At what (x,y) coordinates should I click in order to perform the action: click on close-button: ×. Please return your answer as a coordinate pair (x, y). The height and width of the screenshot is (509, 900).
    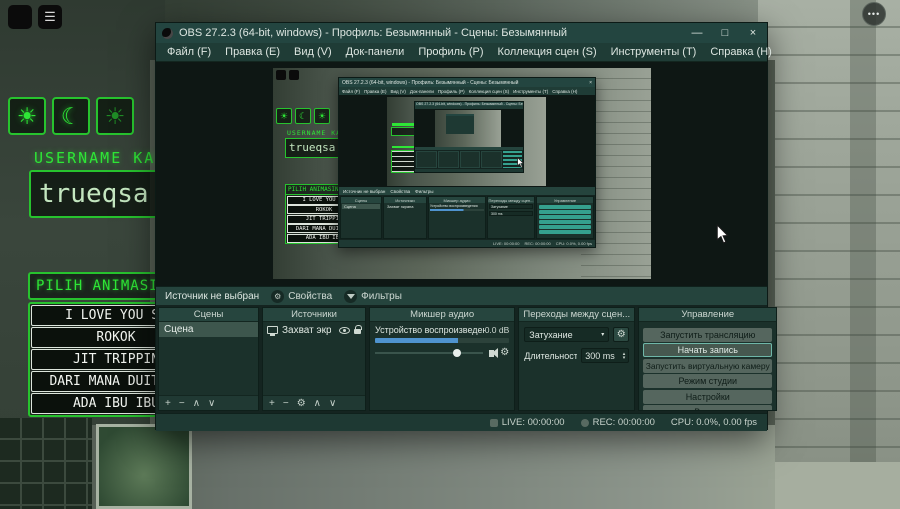
    Looking at the image, I should click on (753, 33).